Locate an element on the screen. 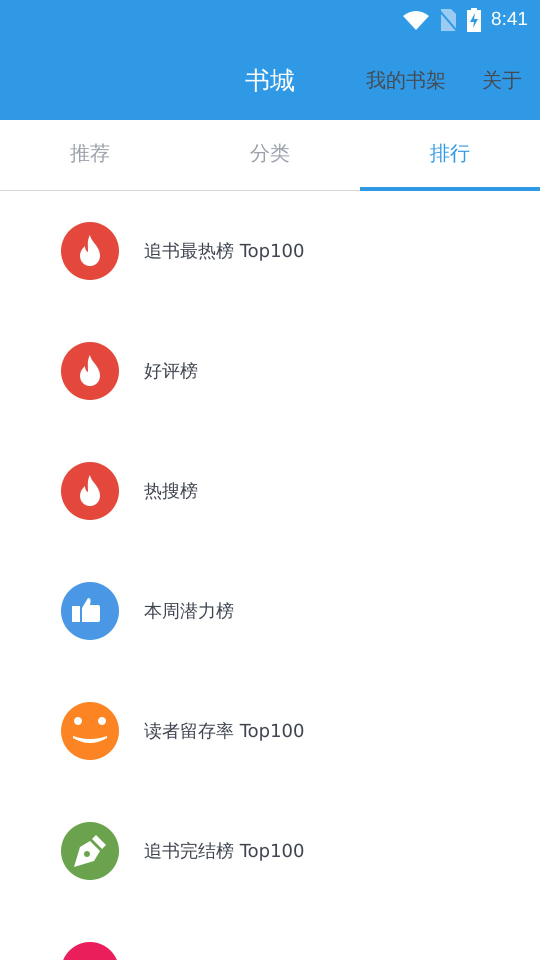 Image resolution: width=540 pixels, height=960 pixels. ranking-title: 好评榜 is located at coordinates (171, 371).